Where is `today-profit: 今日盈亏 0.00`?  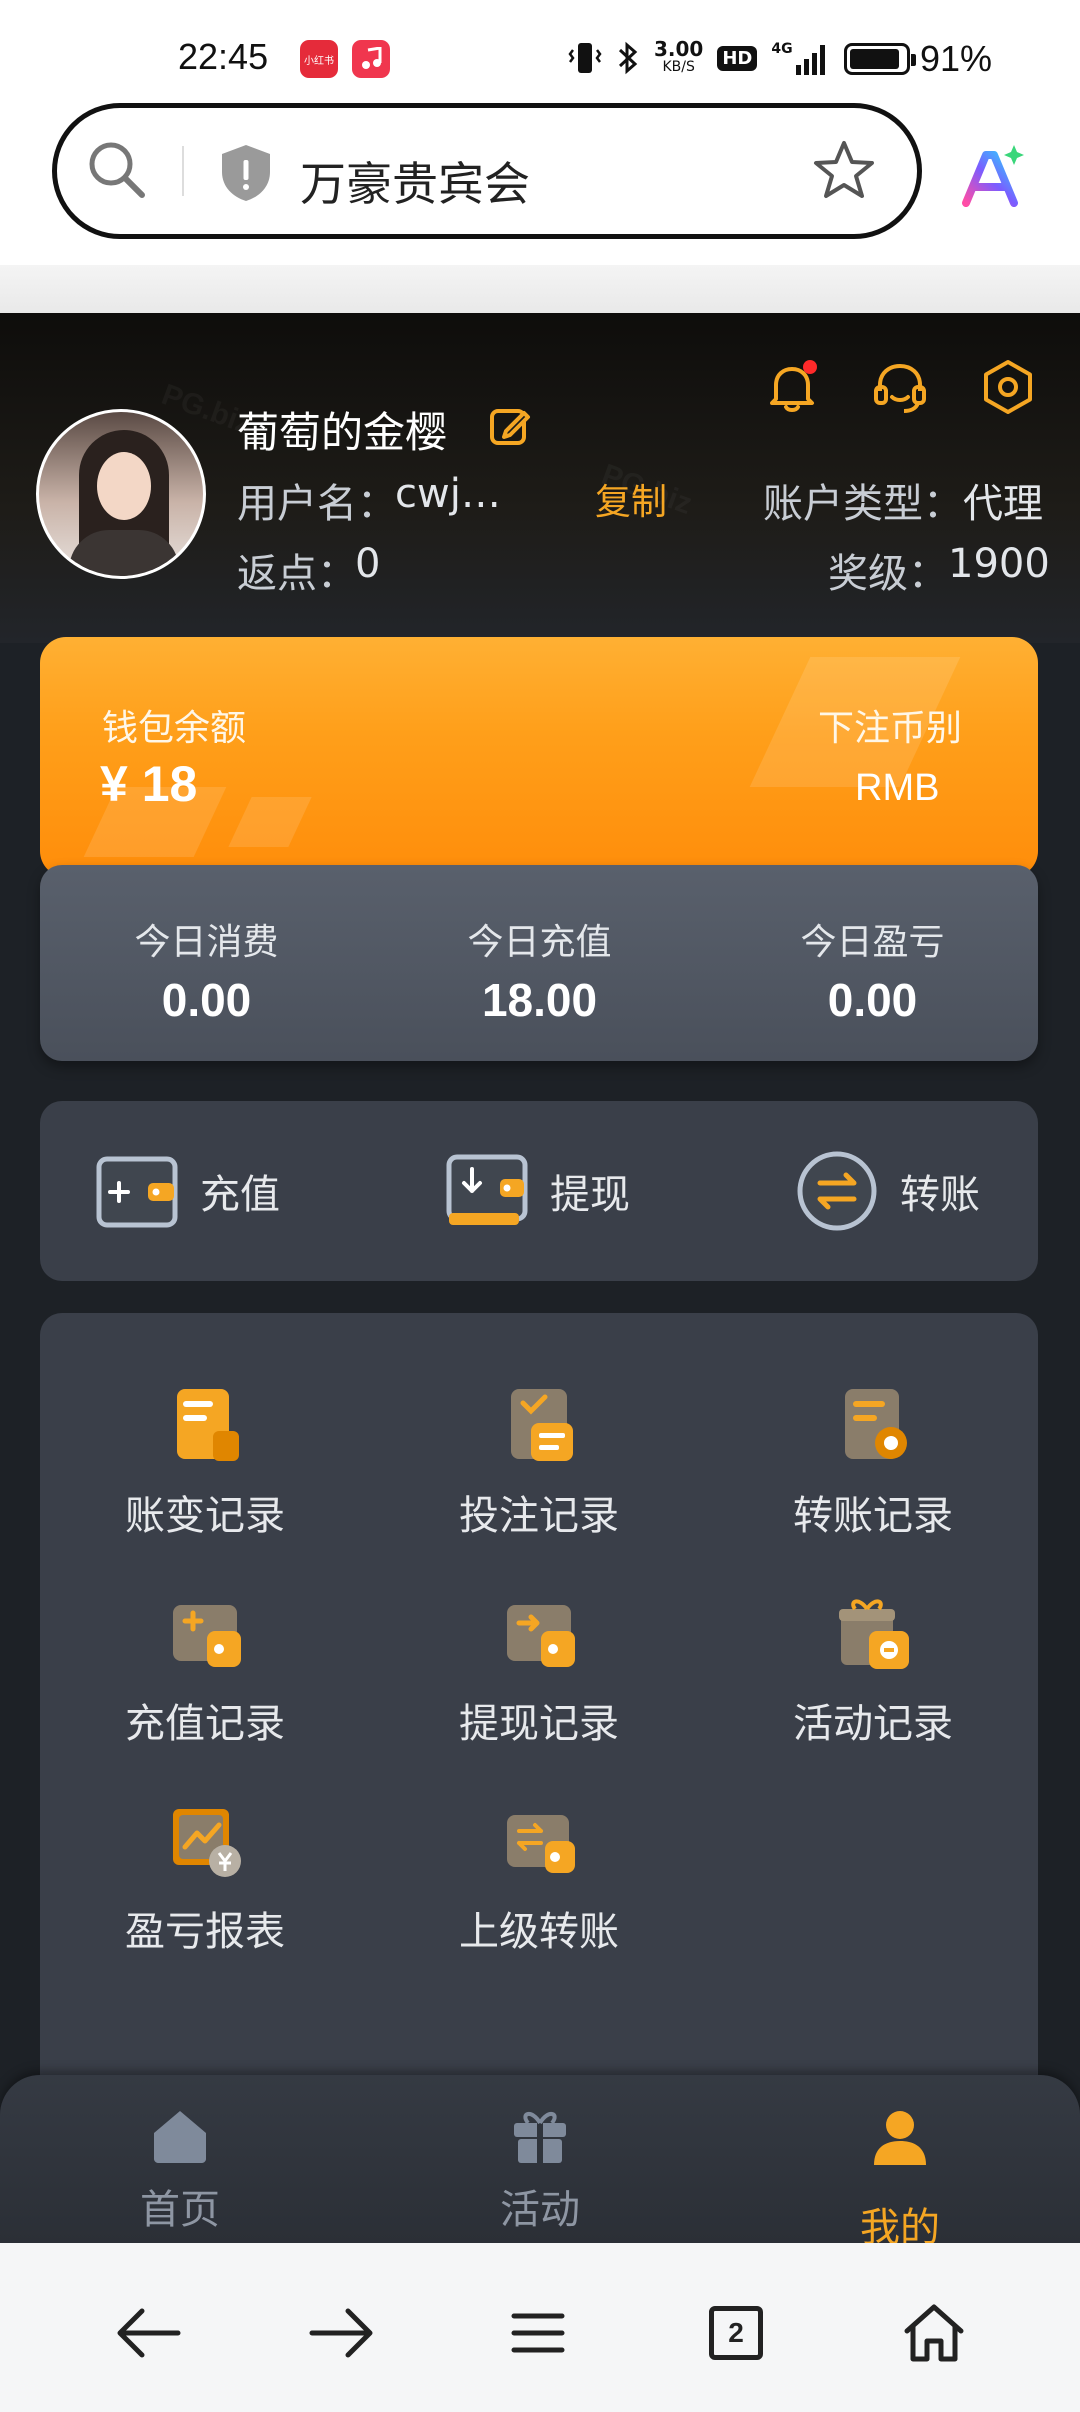
today-profit: 今日盈亏 0.00 is located at coordinates (872, 970).